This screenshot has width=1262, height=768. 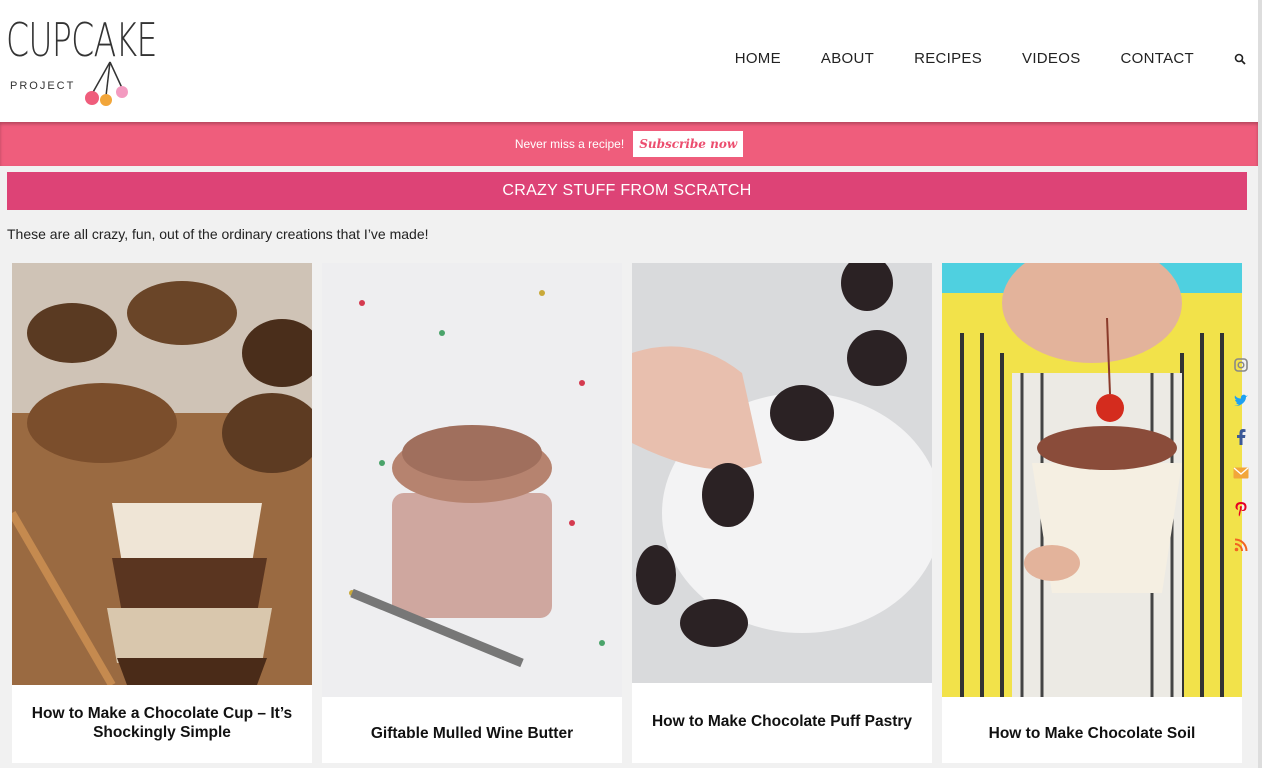 What do you see at coordinates (1260, 384) in the screenshot?
I see `page-scrollbar` at bounding box center [1260, 384].